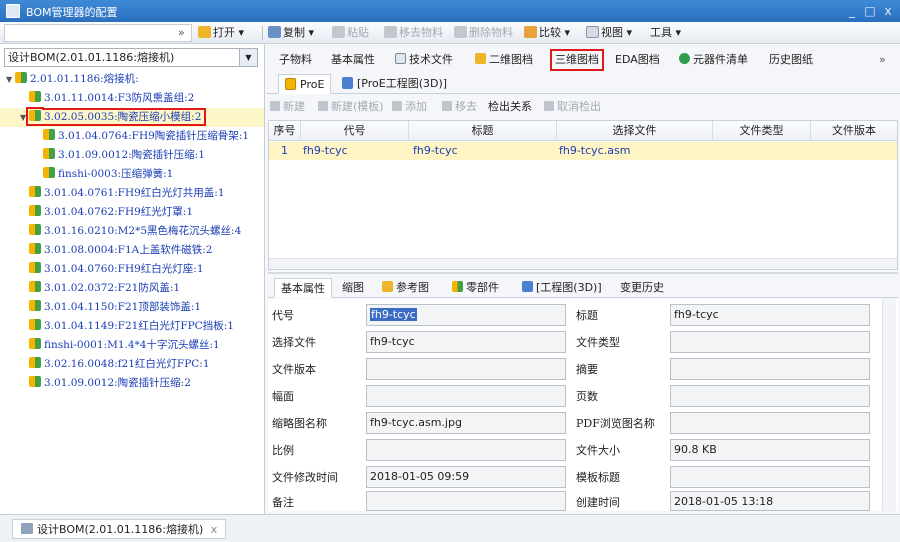 This screenshot has width=900, height=542. I want to click on add-button: 添加, so click(409, 107).